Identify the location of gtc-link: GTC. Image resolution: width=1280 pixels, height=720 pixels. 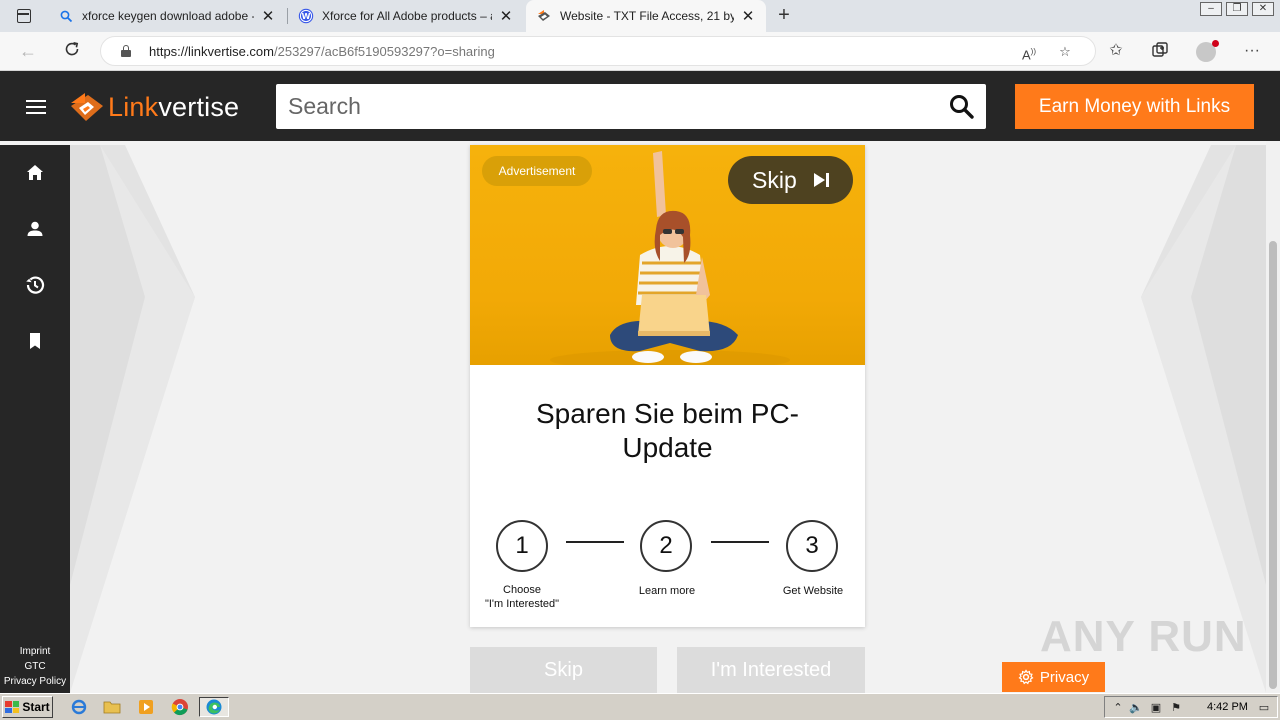
(35, 666).